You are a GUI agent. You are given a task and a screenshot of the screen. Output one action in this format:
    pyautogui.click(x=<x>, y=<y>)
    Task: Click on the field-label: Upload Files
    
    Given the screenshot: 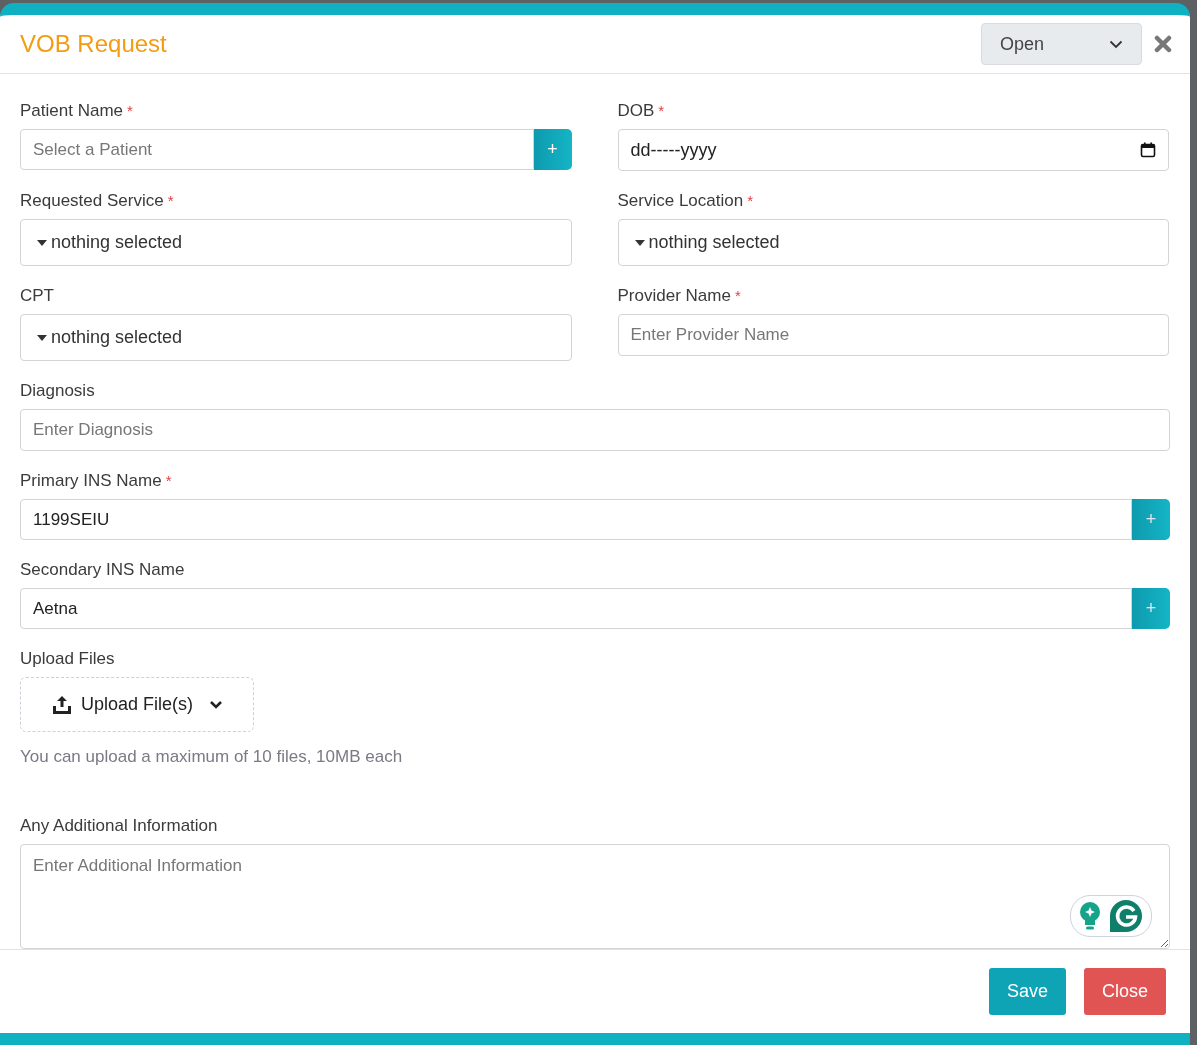 What is the action you would take?
    pyautogui.click(x=67, y=659)
    